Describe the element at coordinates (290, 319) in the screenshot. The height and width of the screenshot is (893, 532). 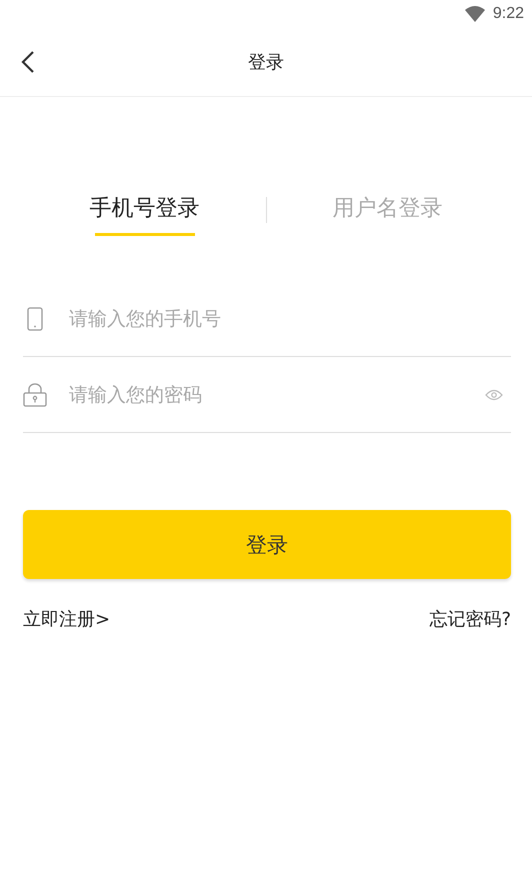
I see `phone-field: 请输入您的手机号` at that location.